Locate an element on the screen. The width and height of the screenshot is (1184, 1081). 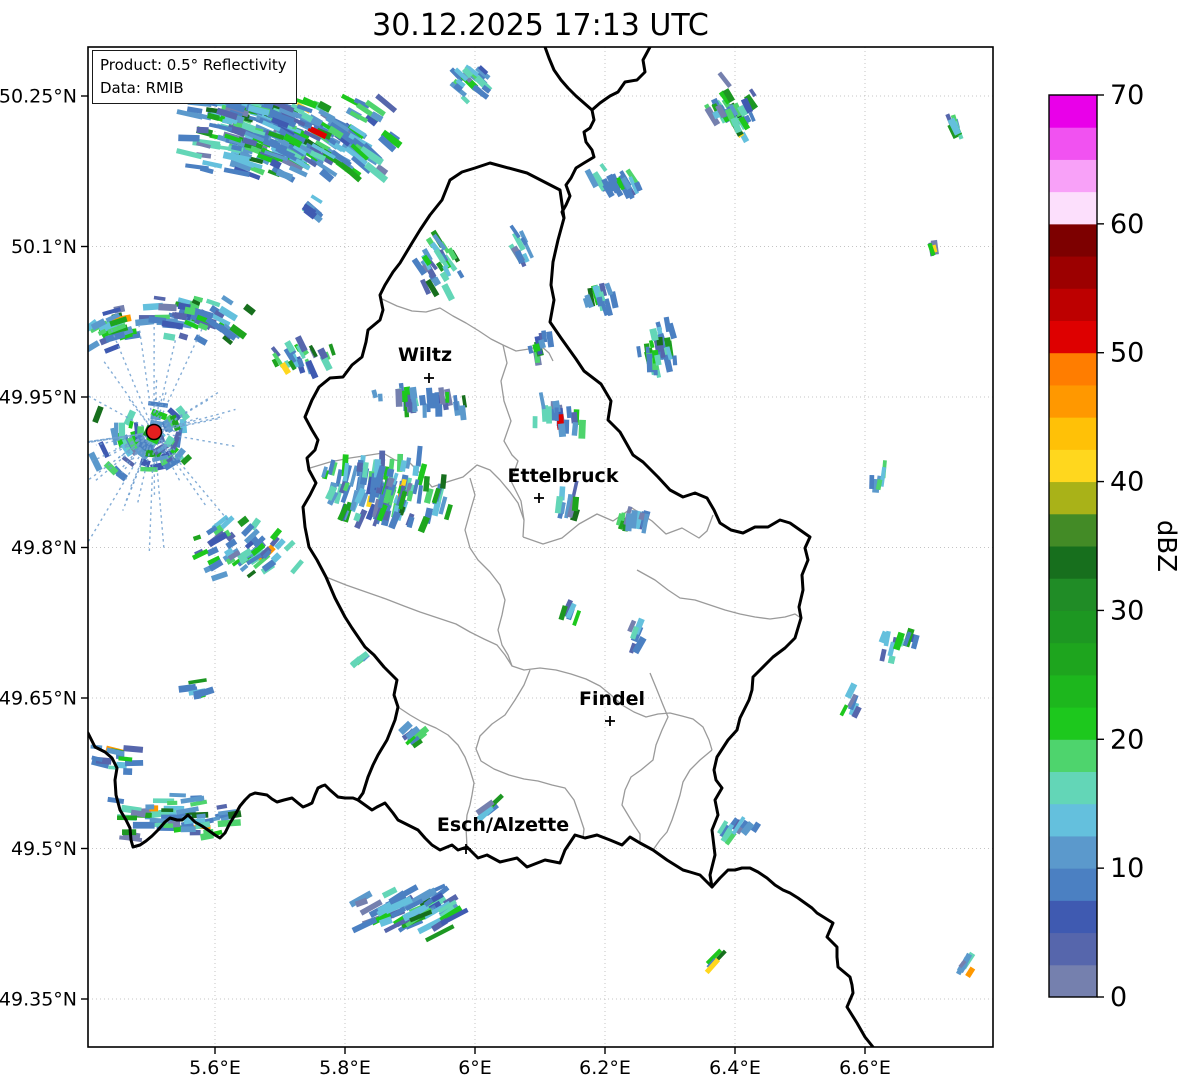
lat-tick-label: 49.5°N is located at coordinates (44, 849).